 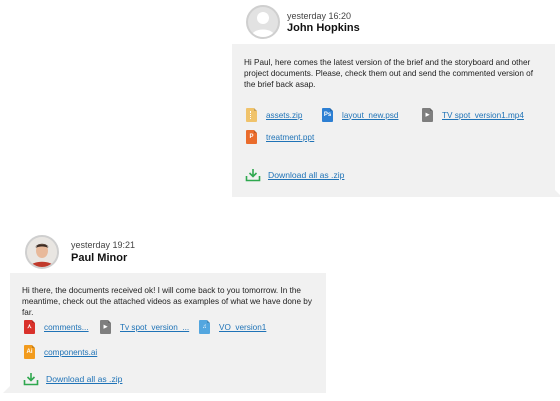 I want to click on user-placeholder-icon, so click(x=263, y=24).